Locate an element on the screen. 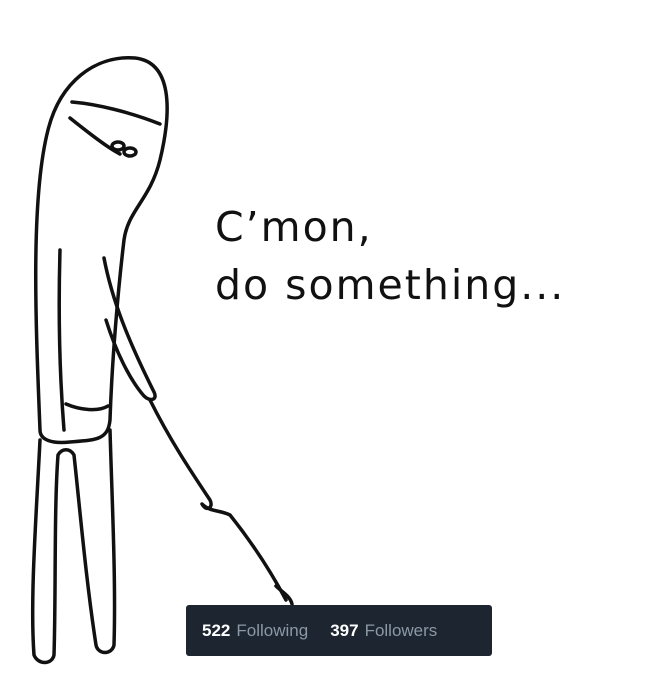 The image size is (658, 680). figure-waist is located at coordinates (87, 407).